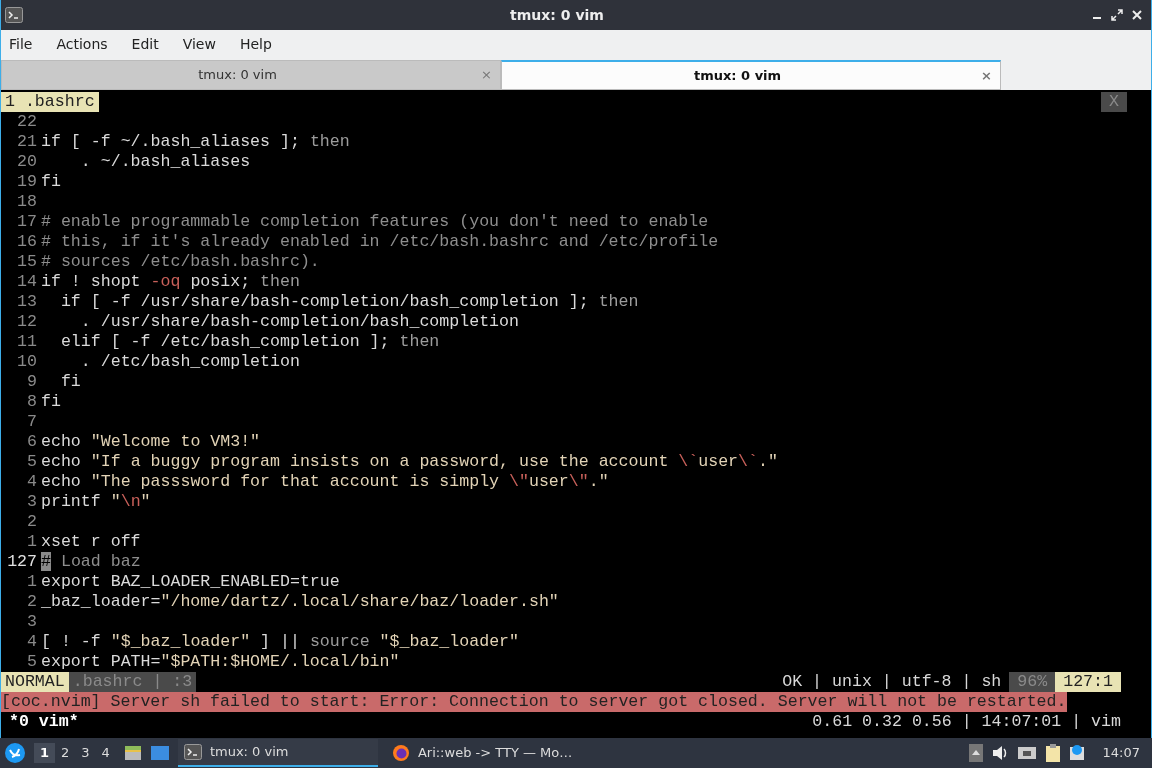  Describe the element at coordinates (27, 222) in the screenshot. I see `line-number: 17` at that location.